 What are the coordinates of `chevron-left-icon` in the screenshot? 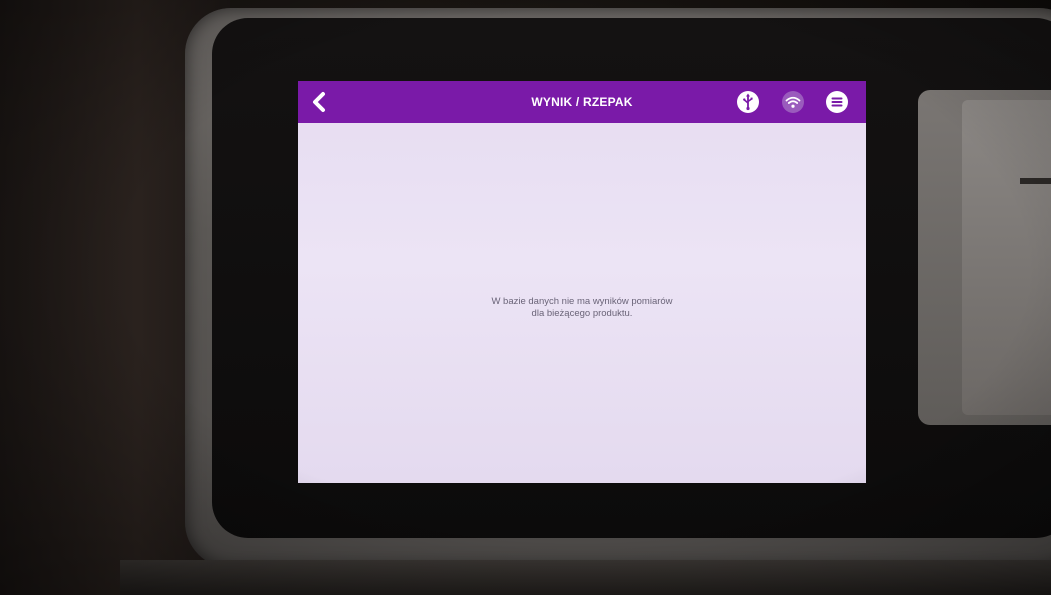 It's located at (319, 102).